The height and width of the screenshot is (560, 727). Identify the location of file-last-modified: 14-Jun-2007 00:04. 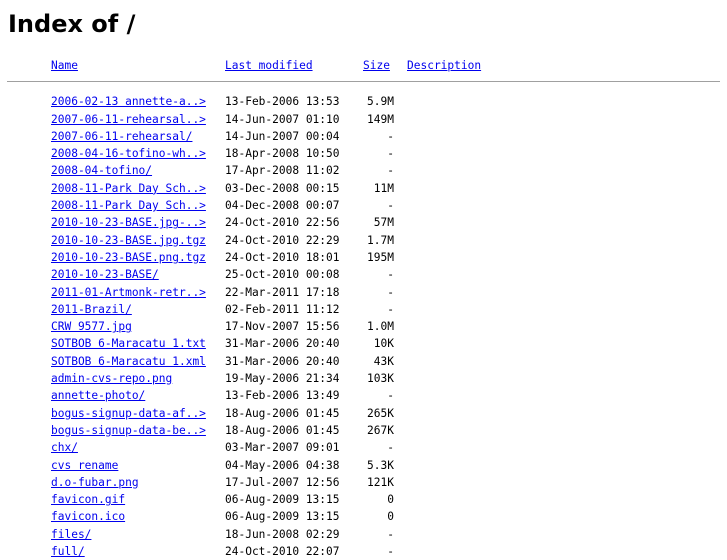
(282, 136).